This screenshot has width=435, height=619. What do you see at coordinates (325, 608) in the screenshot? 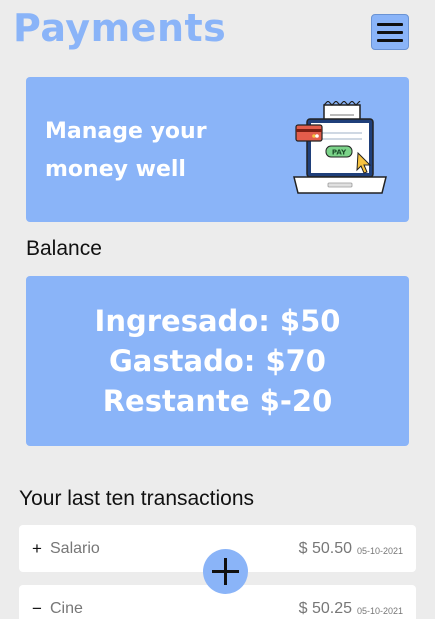
I see `transaction-amount: $ 50.25` at bounding box center [325, 608].